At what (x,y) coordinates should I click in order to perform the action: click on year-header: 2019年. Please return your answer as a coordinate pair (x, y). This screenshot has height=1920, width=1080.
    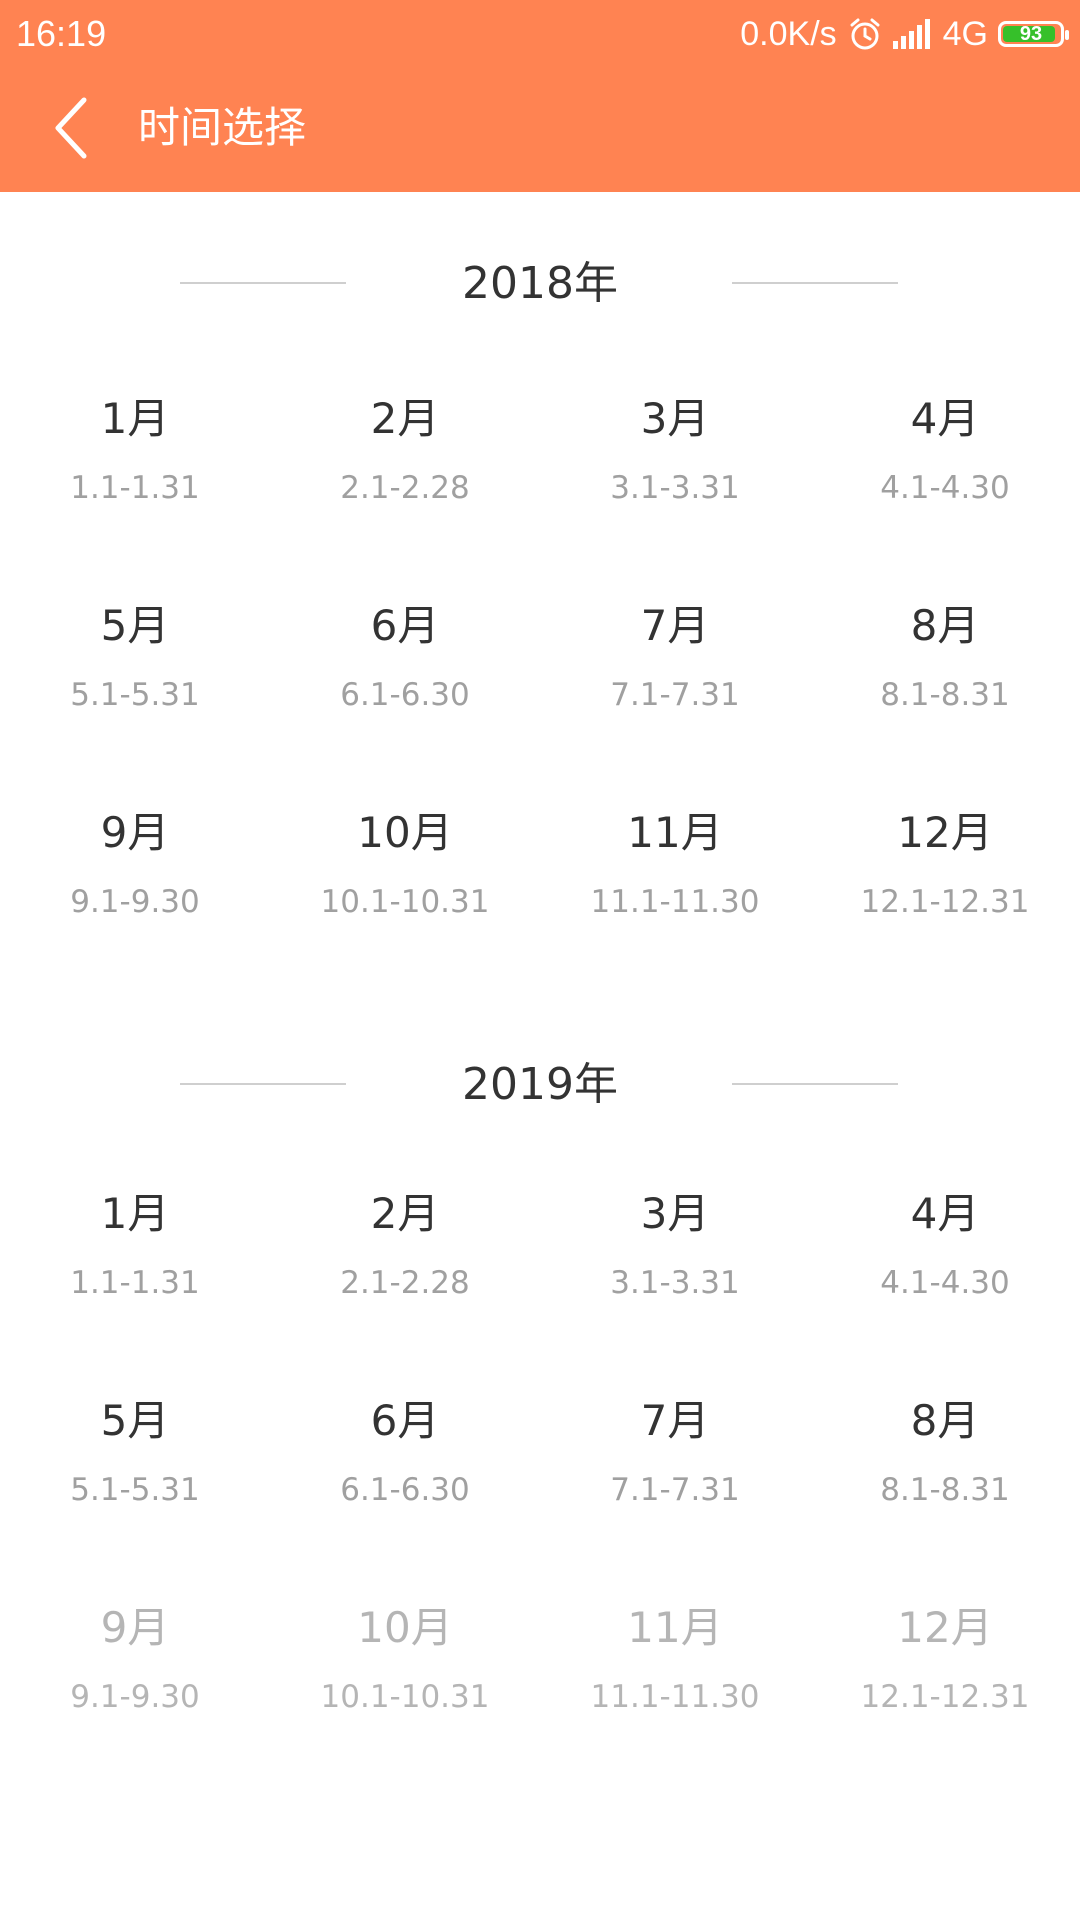
    Looking at the image, I should click on (540, 1080).